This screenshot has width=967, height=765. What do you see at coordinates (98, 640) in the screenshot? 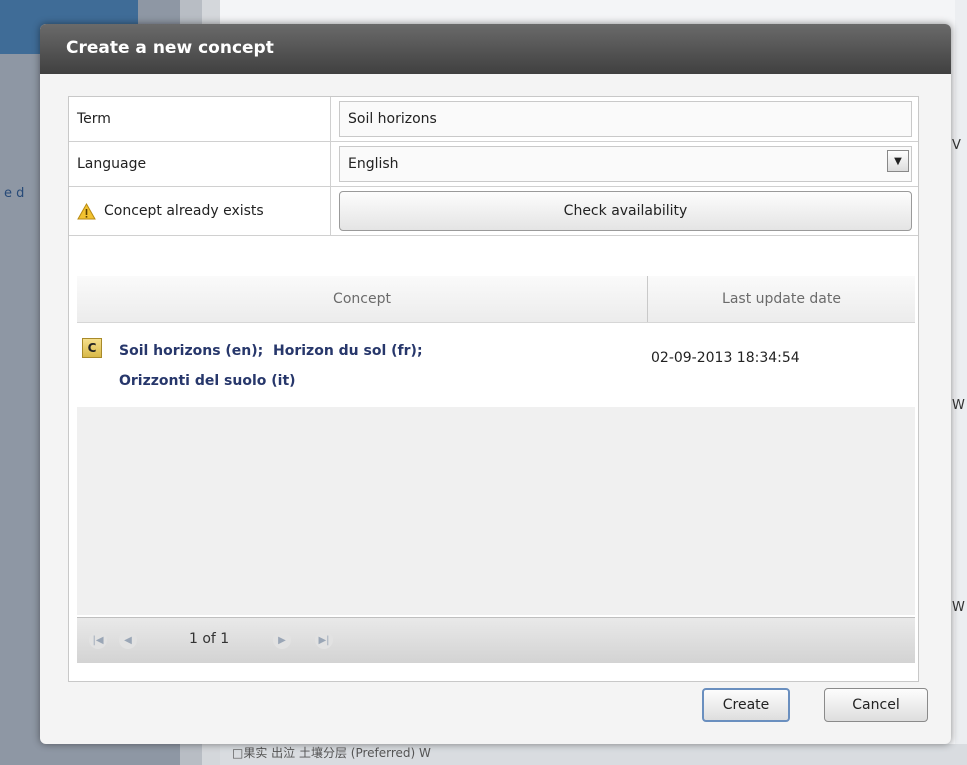
I see `first-page-icon: |◀` at bounding box center [98, 640].